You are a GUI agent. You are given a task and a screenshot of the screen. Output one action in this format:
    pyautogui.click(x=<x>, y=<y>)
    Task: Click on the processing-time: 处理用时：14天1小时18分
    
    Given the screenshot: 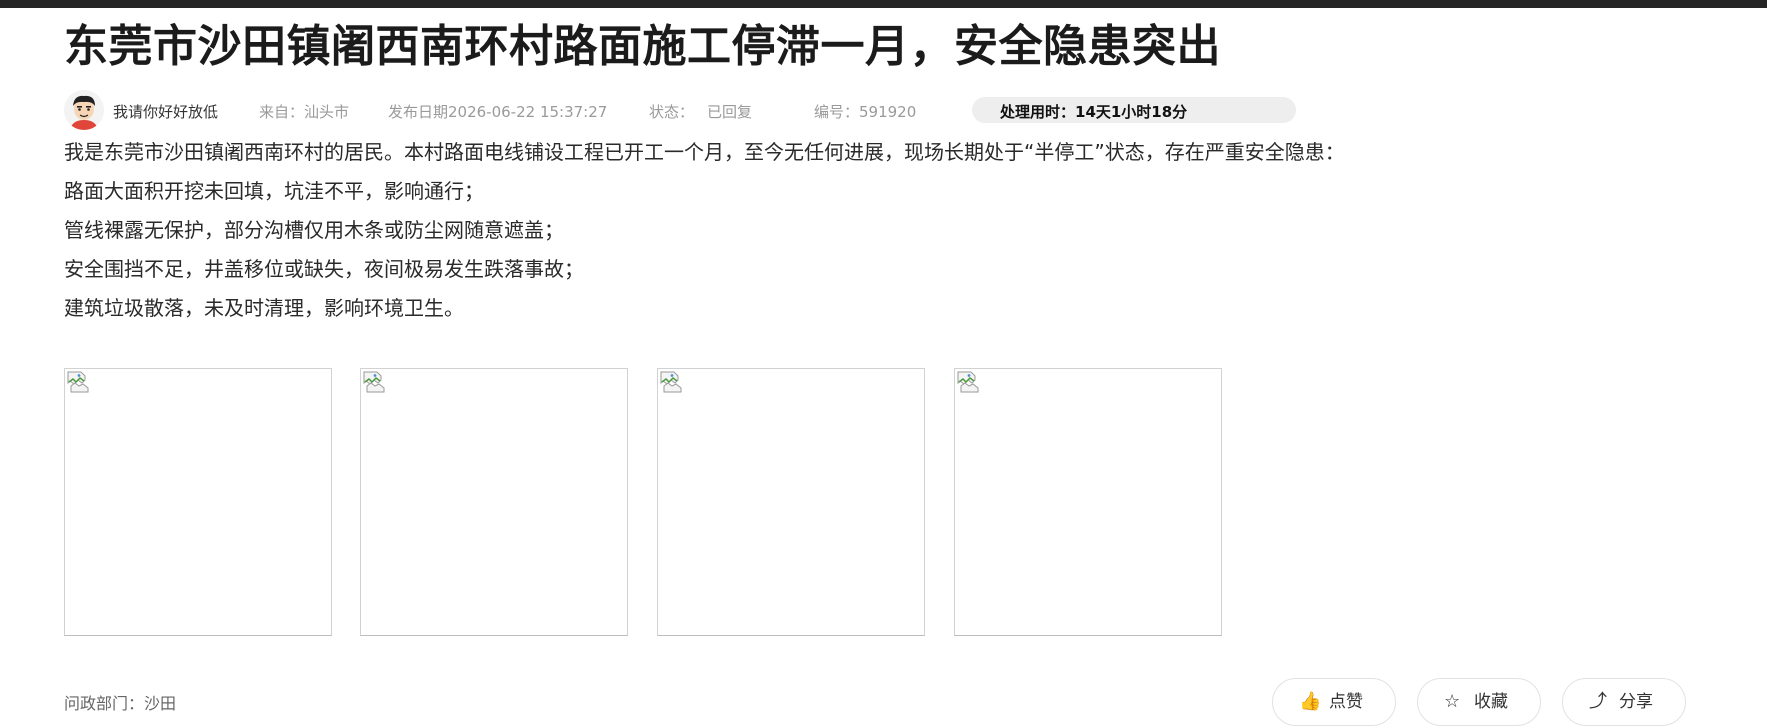 What is the action you would take?
    pyautogui.click(x=1094, y=112)
    